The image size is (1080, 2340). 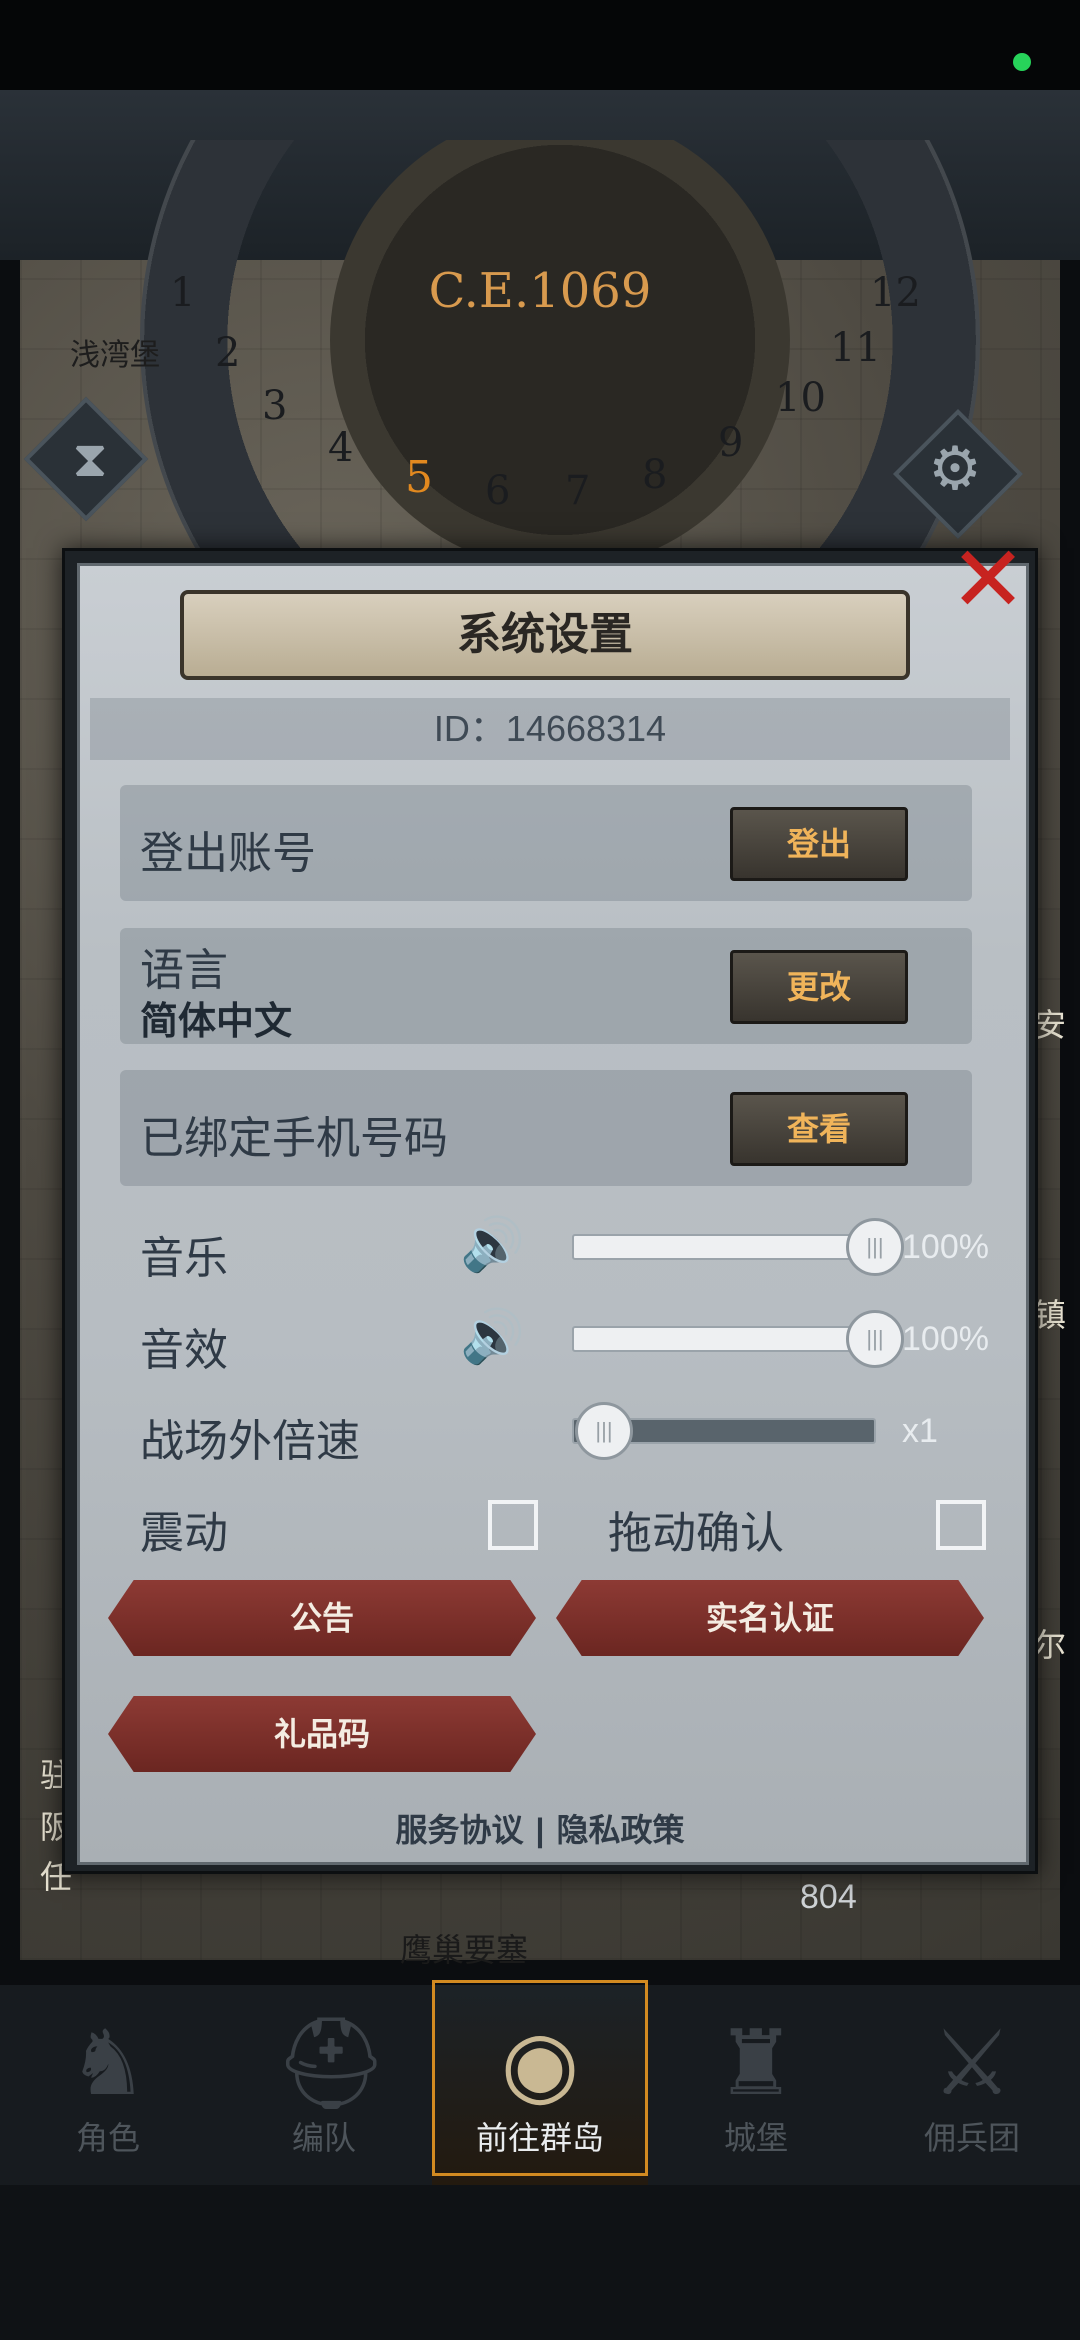 I want to click on close-icon: ✕, so click(x=988, y=580).